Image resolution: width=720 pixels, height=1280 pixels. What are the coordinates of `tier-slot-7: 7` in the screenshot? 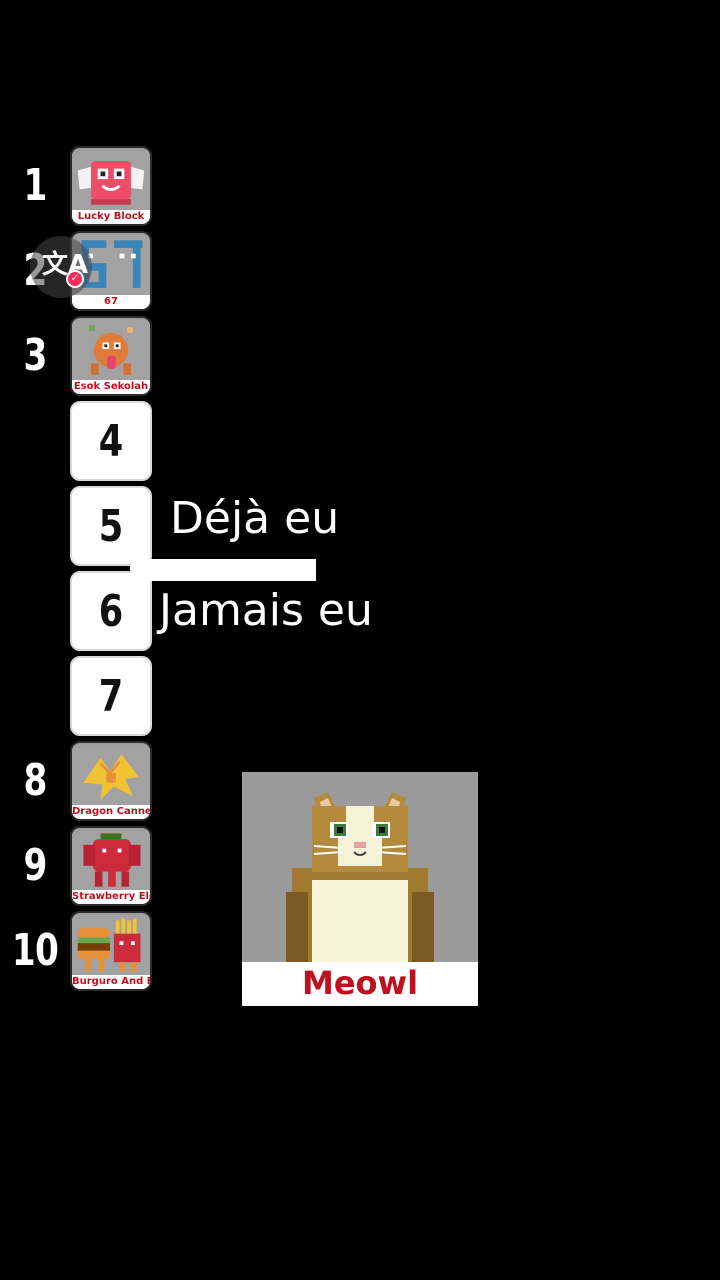 It's located at (111, 696).